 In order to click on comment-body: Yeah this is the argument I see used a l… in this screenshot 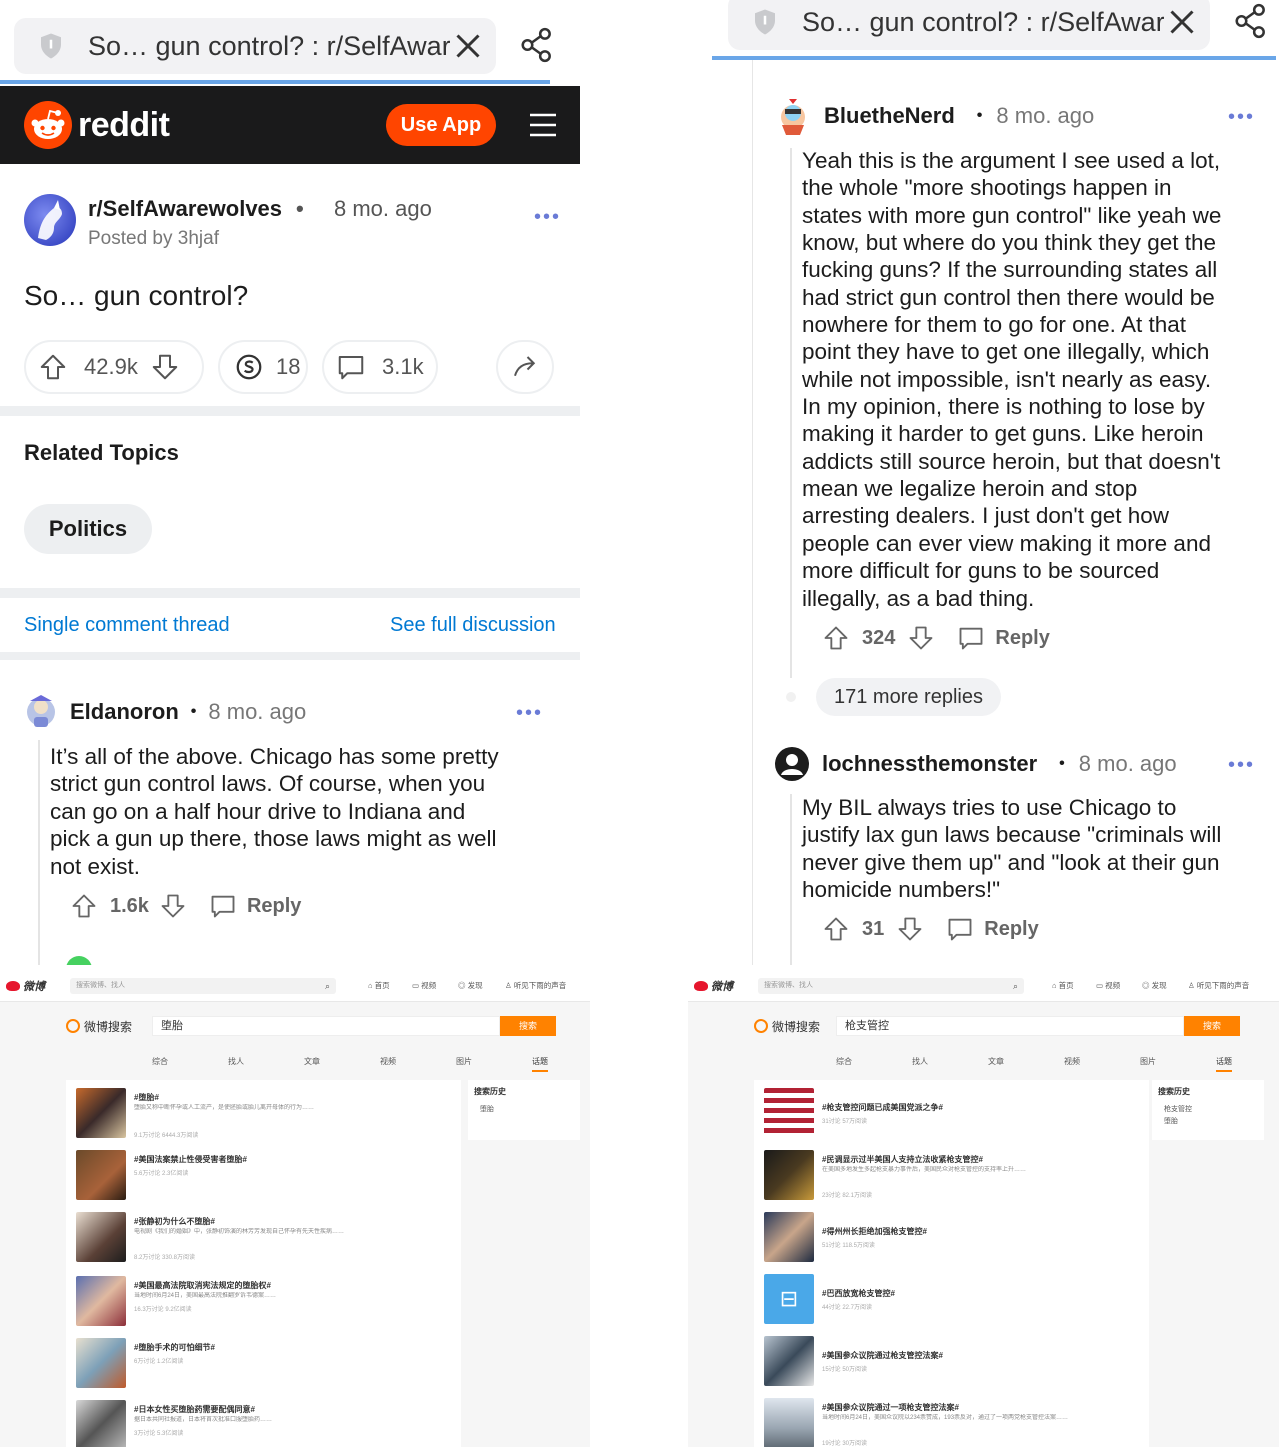, I will do `click(1012, 379)`.